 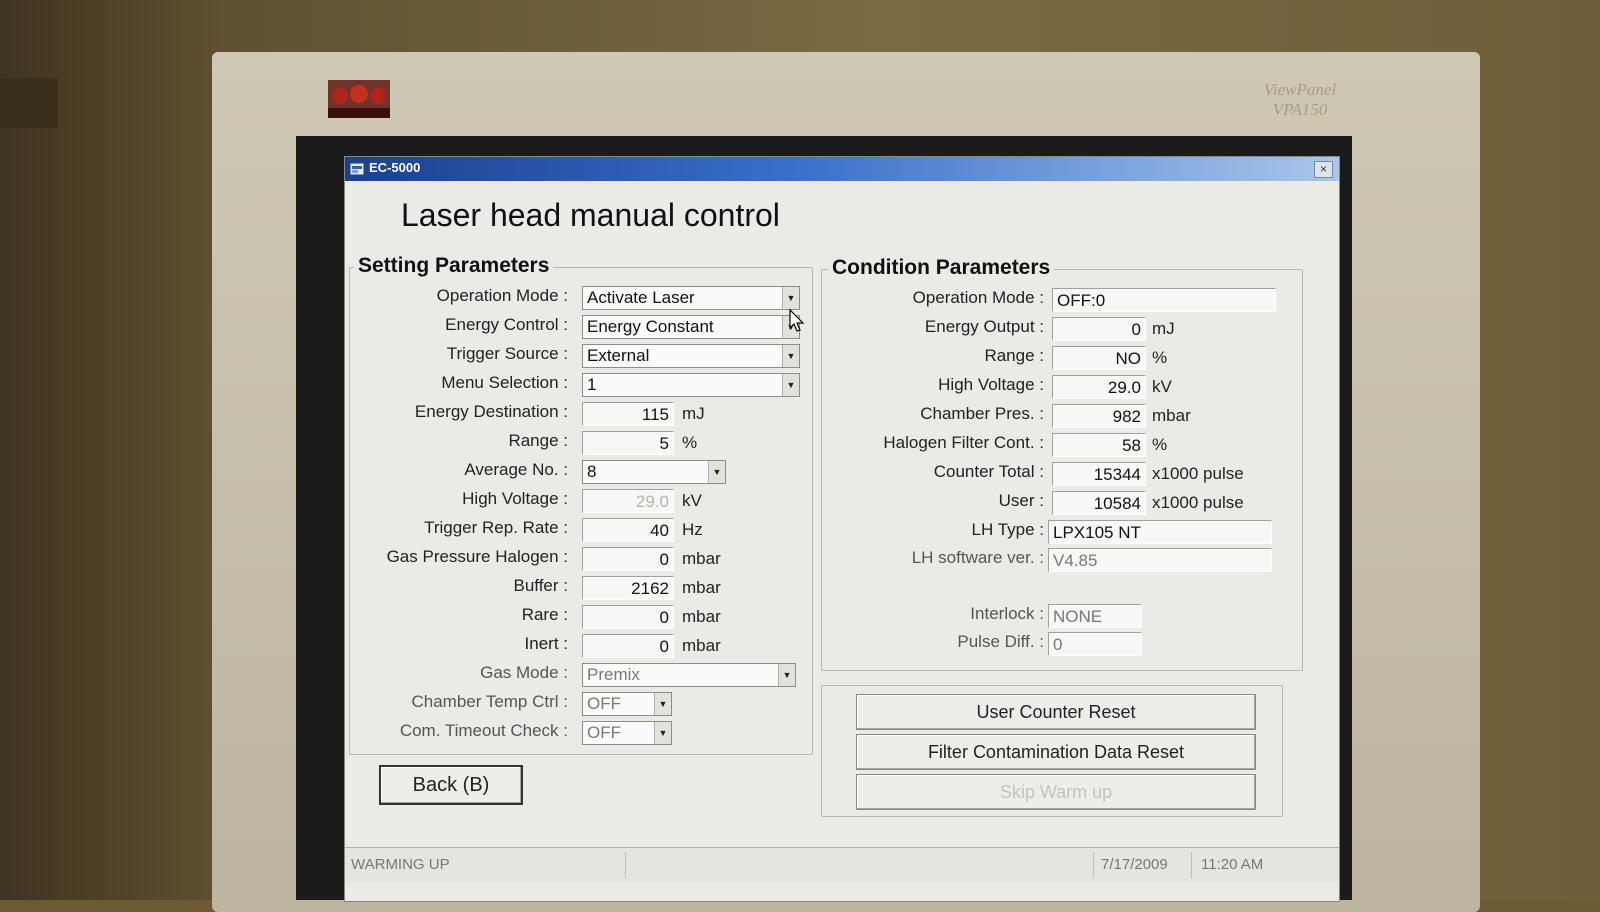 What do you see at coordinates (592, 471) in the screenshot?
I see `average-no-value: 8` at bounding box center [592, 471].